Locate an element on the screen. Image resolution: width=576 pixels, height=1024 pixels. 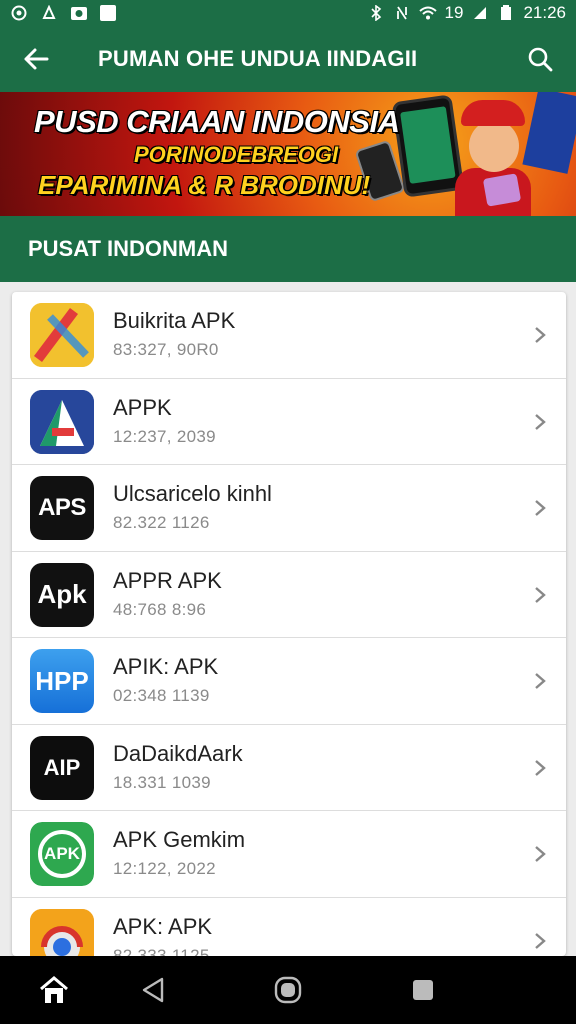
recents-button is located at coordinates (423, 990).